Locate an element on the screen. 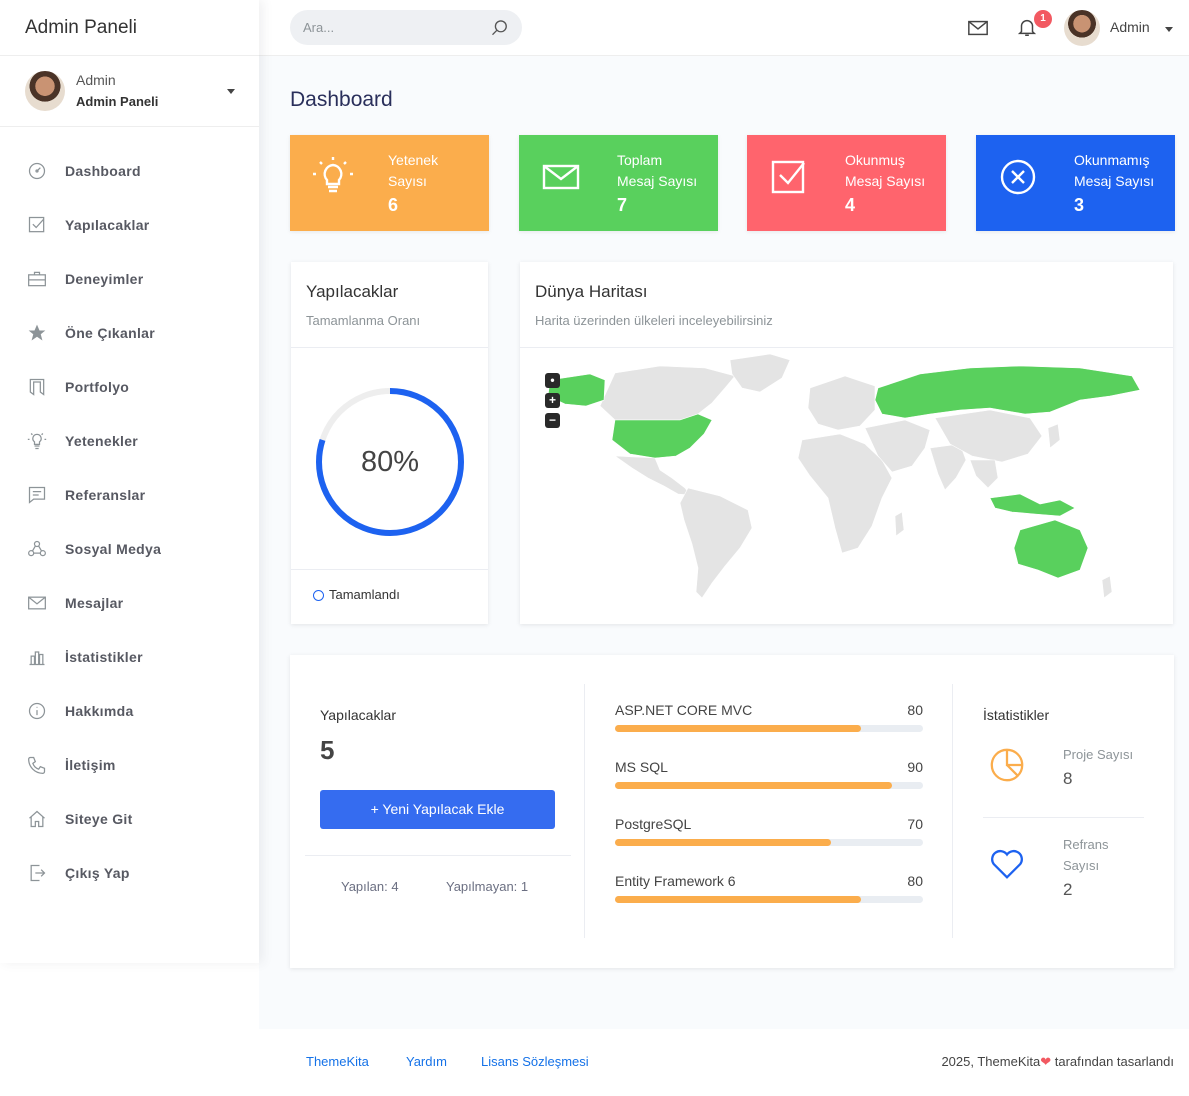  sidebar-item-referanslar: Referanslar is located at coordinates (129, 495).